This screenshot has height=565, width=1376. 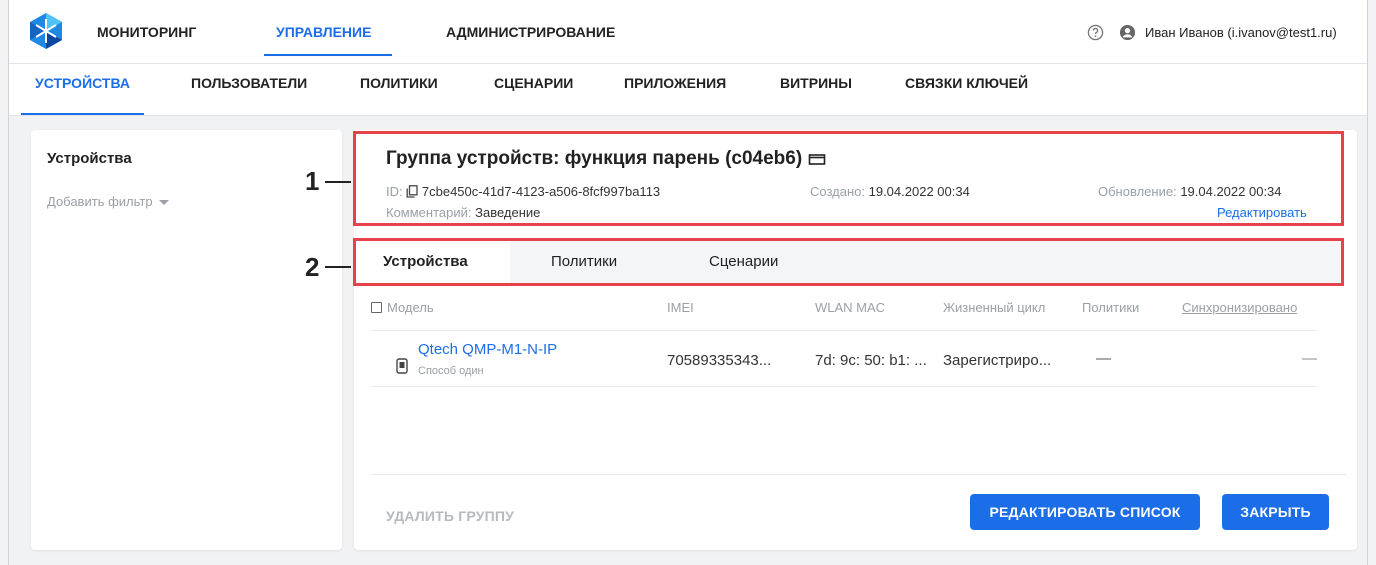 I want to click on topnav-monitoring: МОНИТОРИНГ, so click(x=146, y=32).